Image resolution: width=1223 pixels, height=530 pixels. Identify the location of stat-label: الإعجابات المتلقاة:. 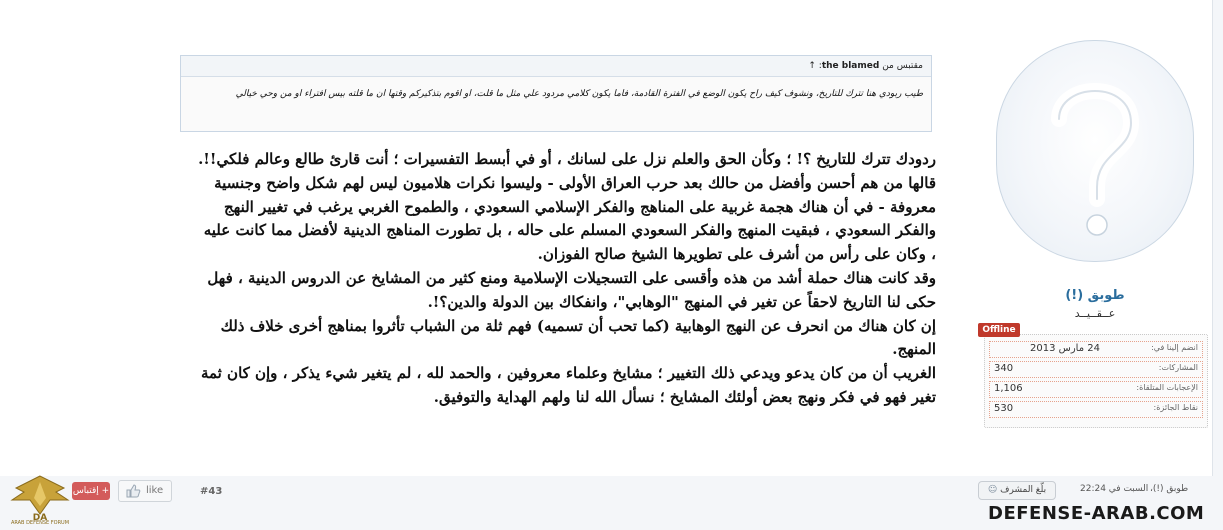
(1167, 387).